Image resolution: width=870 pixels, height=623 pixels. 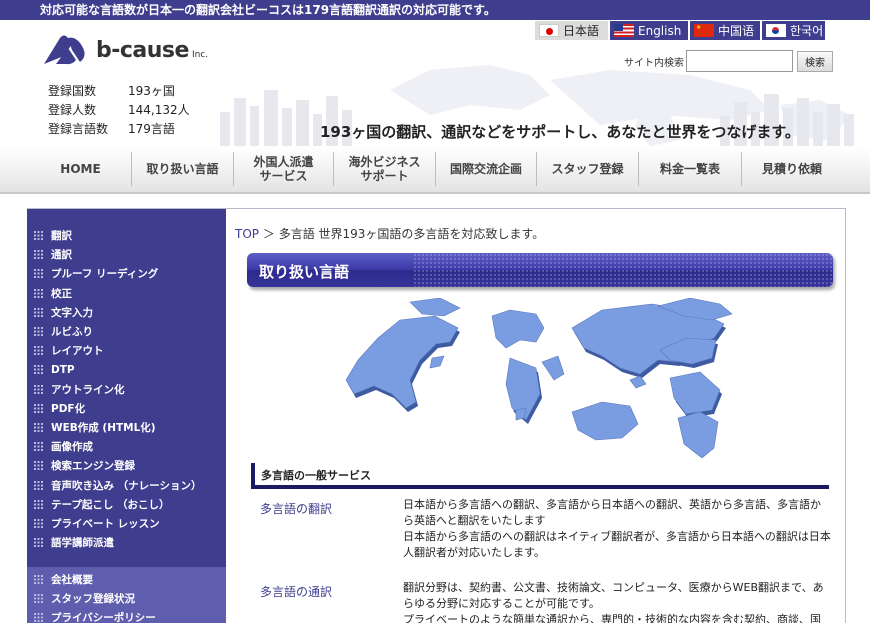 What do you see at coordinates (126, 389) in the screenshot?
I see `sidebar-item-outline: アウトライン化` at bounding box center [126, 389].